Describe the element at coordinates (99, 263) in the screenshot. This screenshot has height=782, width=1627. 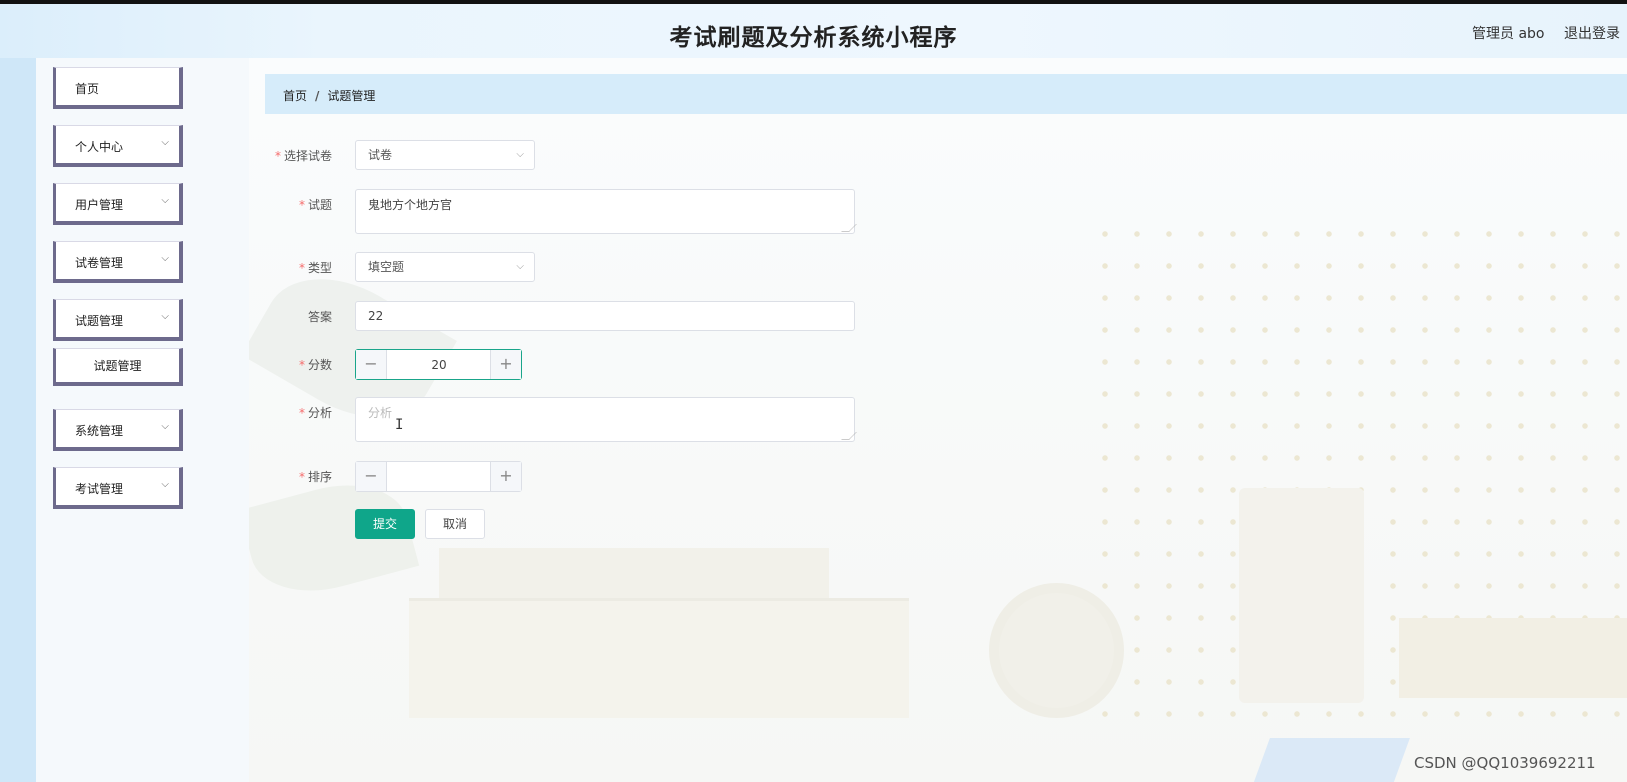
I see `sidebar-item-label: 试卷管理` at that location.